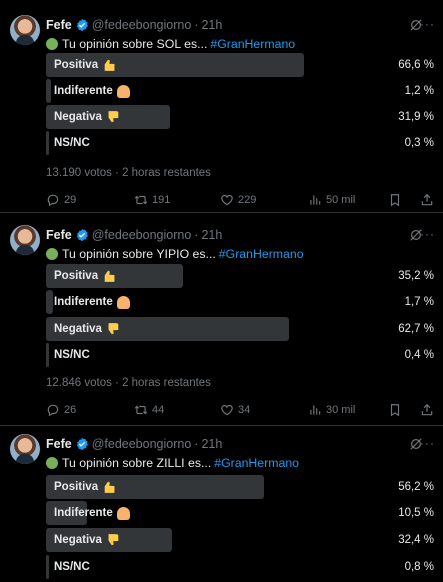 The image size is (443, 582). Describe the element at coordinates (149, 410) in the screenshot. I see `retweet-button: 44` at that location.